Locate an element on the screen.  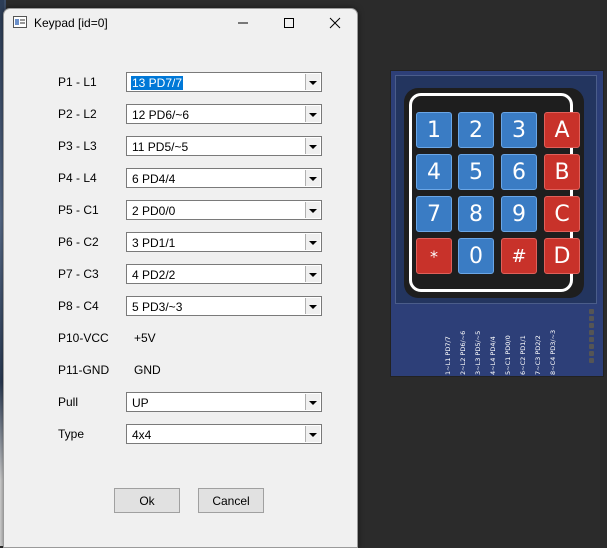
key-2: 2 is located at coordinates (476, 130).